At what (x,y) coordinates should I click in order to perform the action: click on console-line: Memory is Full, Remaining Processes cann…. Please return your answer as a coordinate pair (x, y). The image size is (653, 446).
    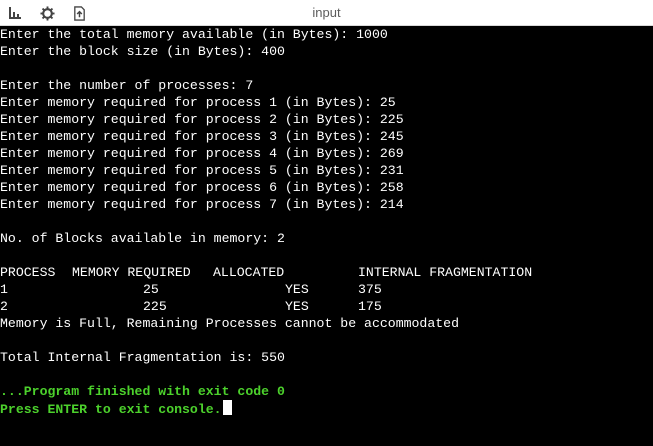
    Looking at the image, I should click on (229, 323).